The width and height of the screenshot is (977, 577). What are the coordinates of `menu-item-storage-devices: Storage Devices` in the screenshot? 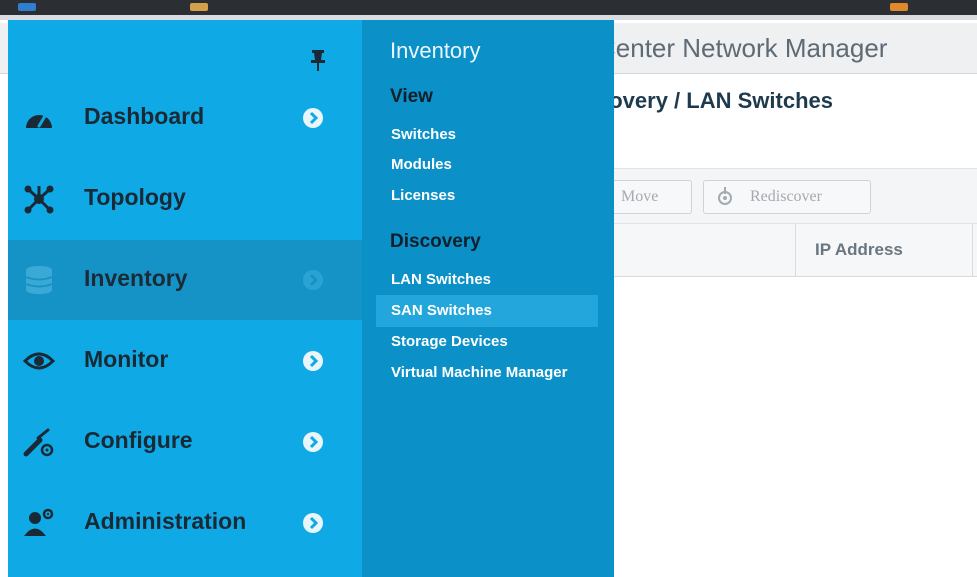 It's located at (449, 341).